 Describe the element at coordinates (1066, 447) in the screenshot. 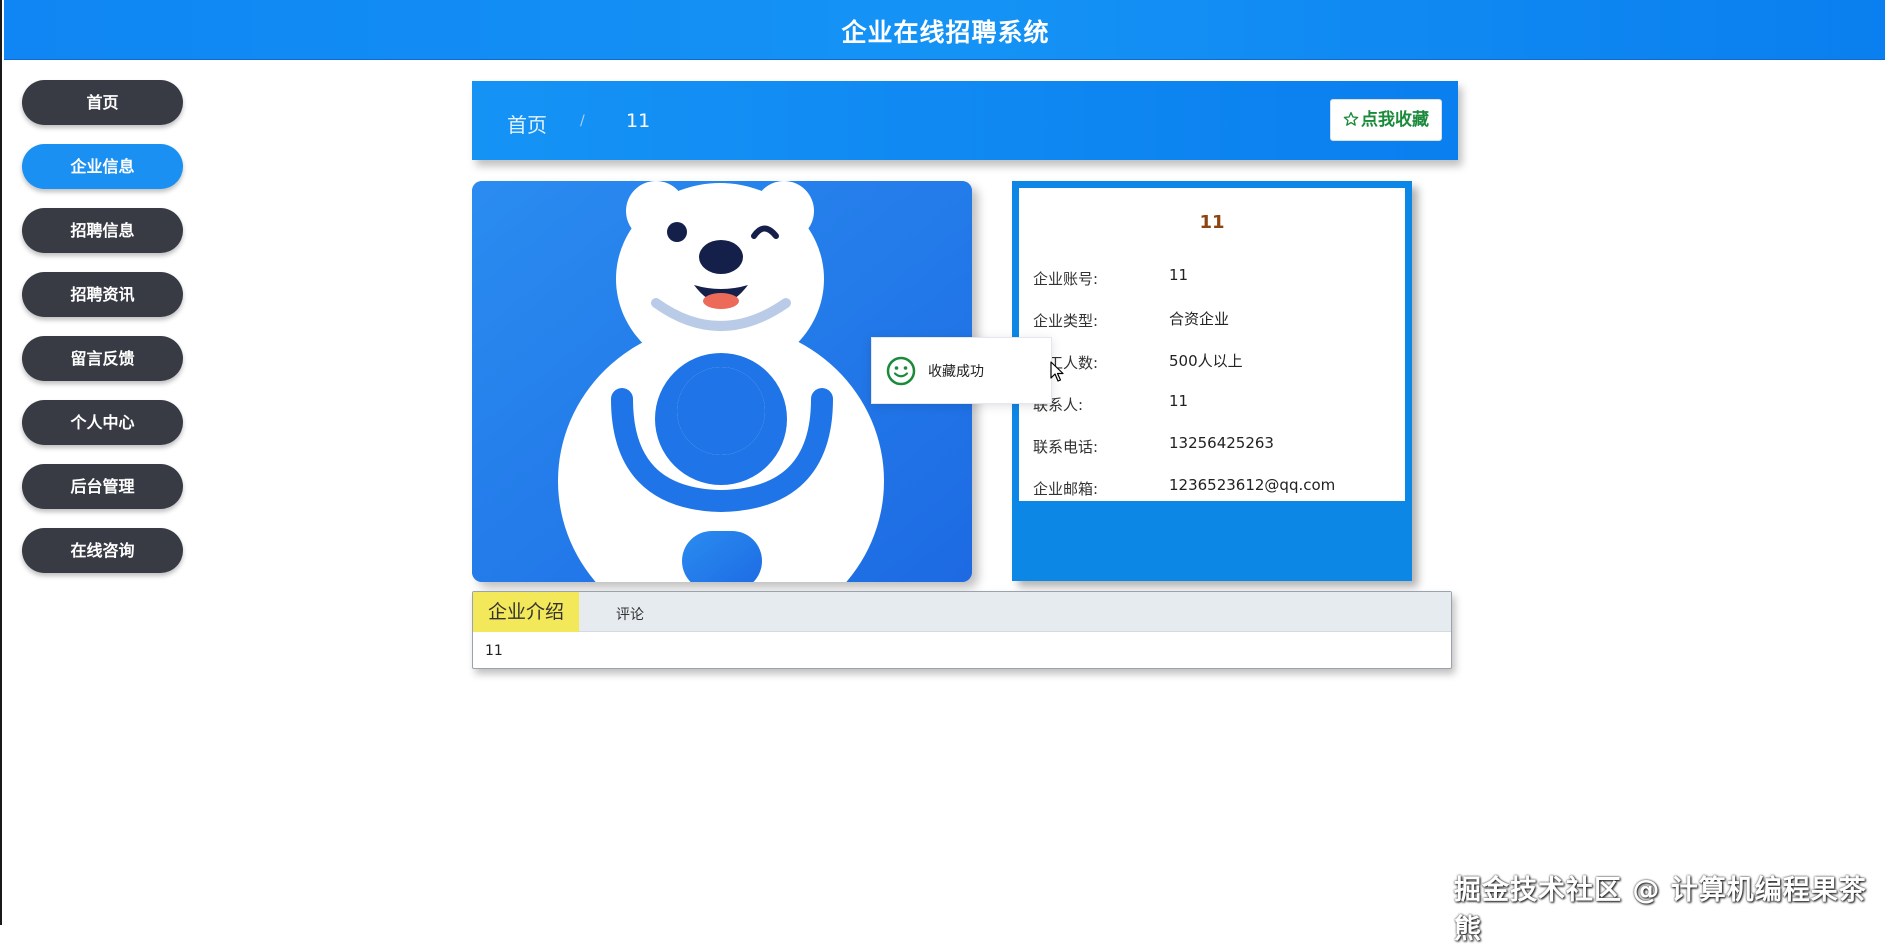

I see `info-label: 联系电话:` at that location.